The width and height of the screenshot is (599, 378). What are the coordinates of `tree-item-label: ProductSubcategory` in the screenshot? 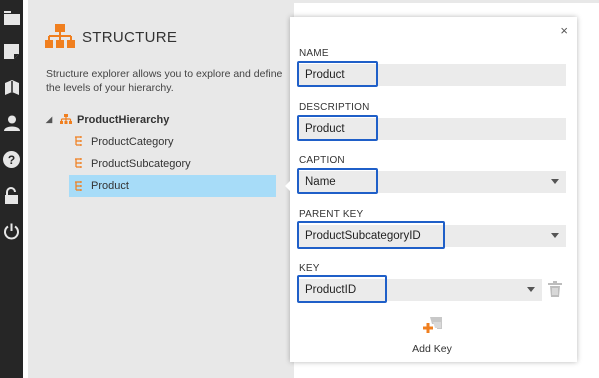 It's located at (141, 163).